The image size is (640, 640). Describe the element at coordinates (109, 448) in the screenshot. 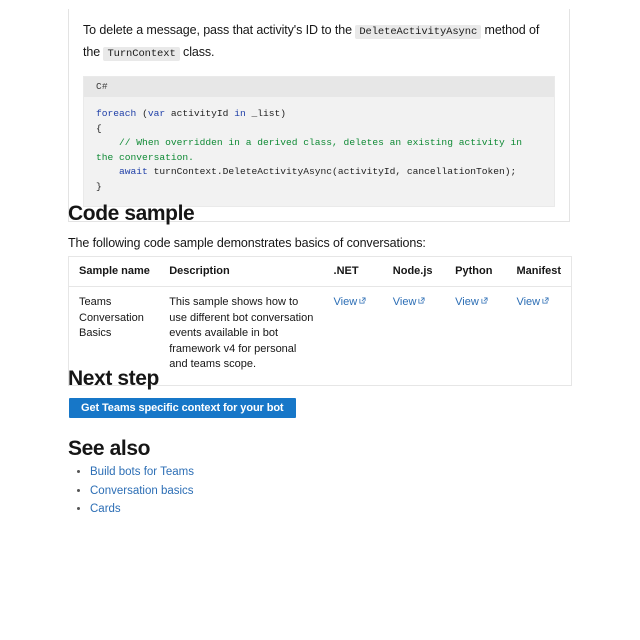

I see `page-title-see-also: See also` at that location.